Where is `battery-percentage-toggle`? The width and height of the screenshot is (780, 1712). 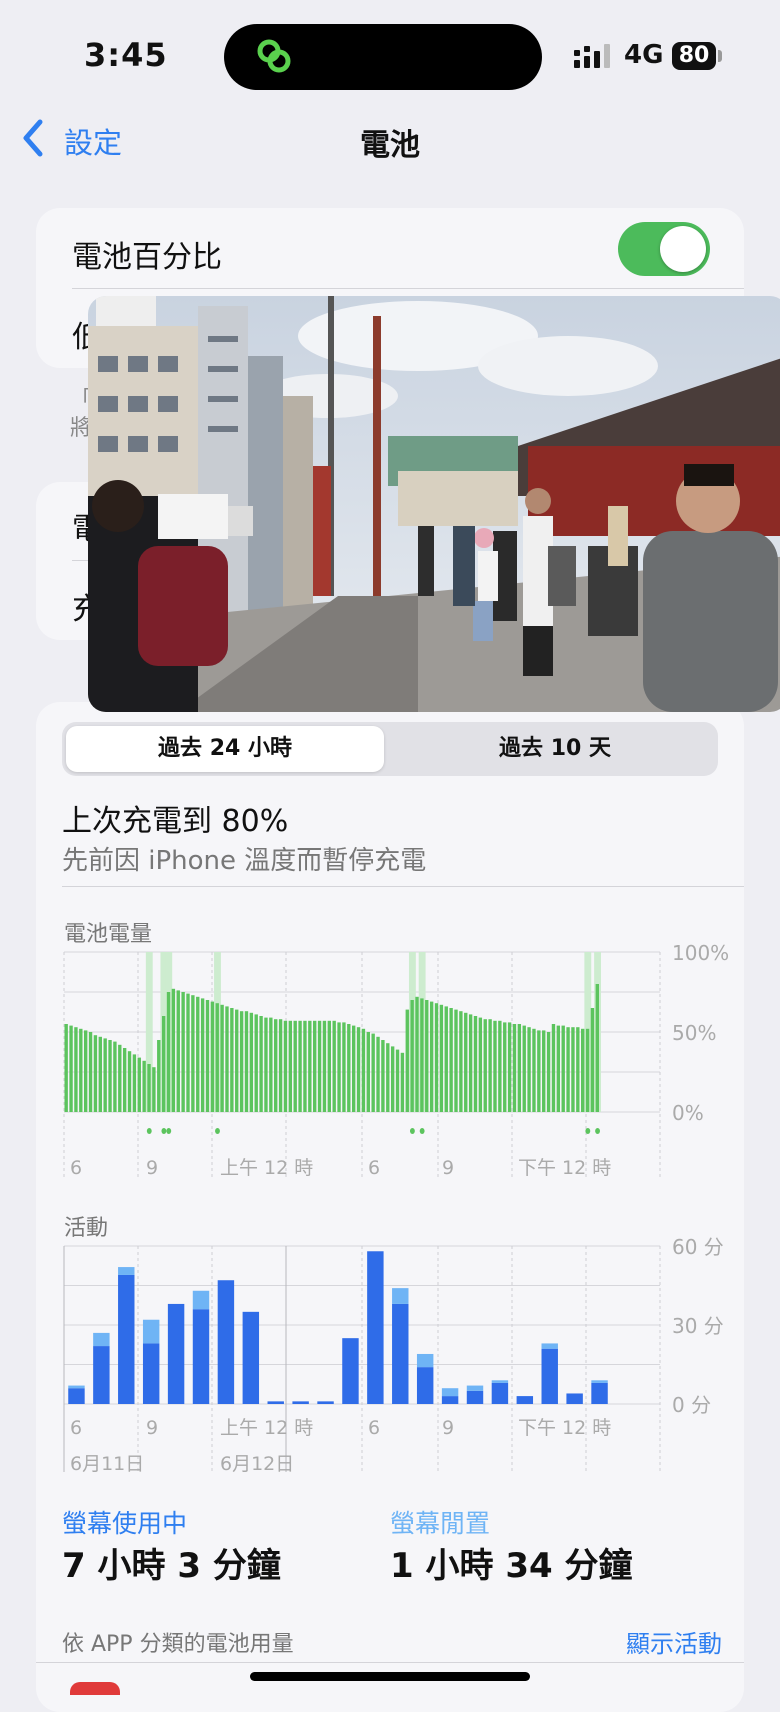 battery-percentage-toggle is located at coordinates (664, 249).